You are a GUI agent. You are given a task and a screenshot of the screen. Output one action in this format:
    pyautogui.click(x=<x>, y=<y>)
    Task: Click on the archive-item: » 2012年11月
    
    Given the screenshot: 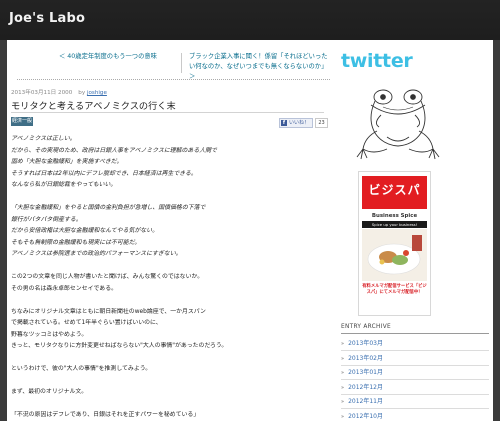 What is the action you would take?
    pyautogui.click(x=415, y=402)
    